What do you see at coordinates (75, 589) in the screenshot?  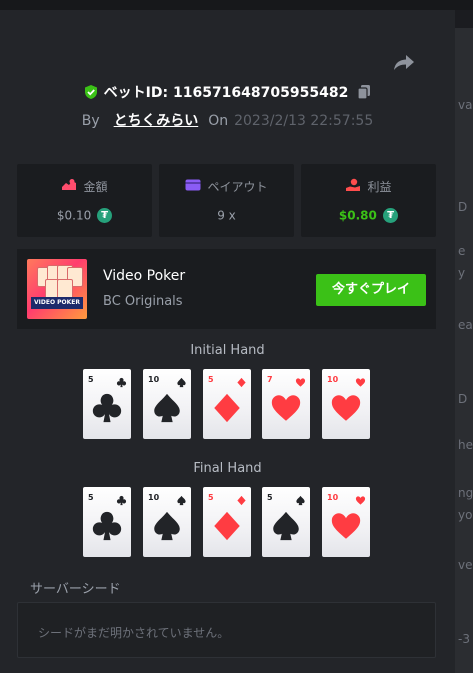 I see `server-seed-label: サーバーシード` at bounding box center [75, 589].